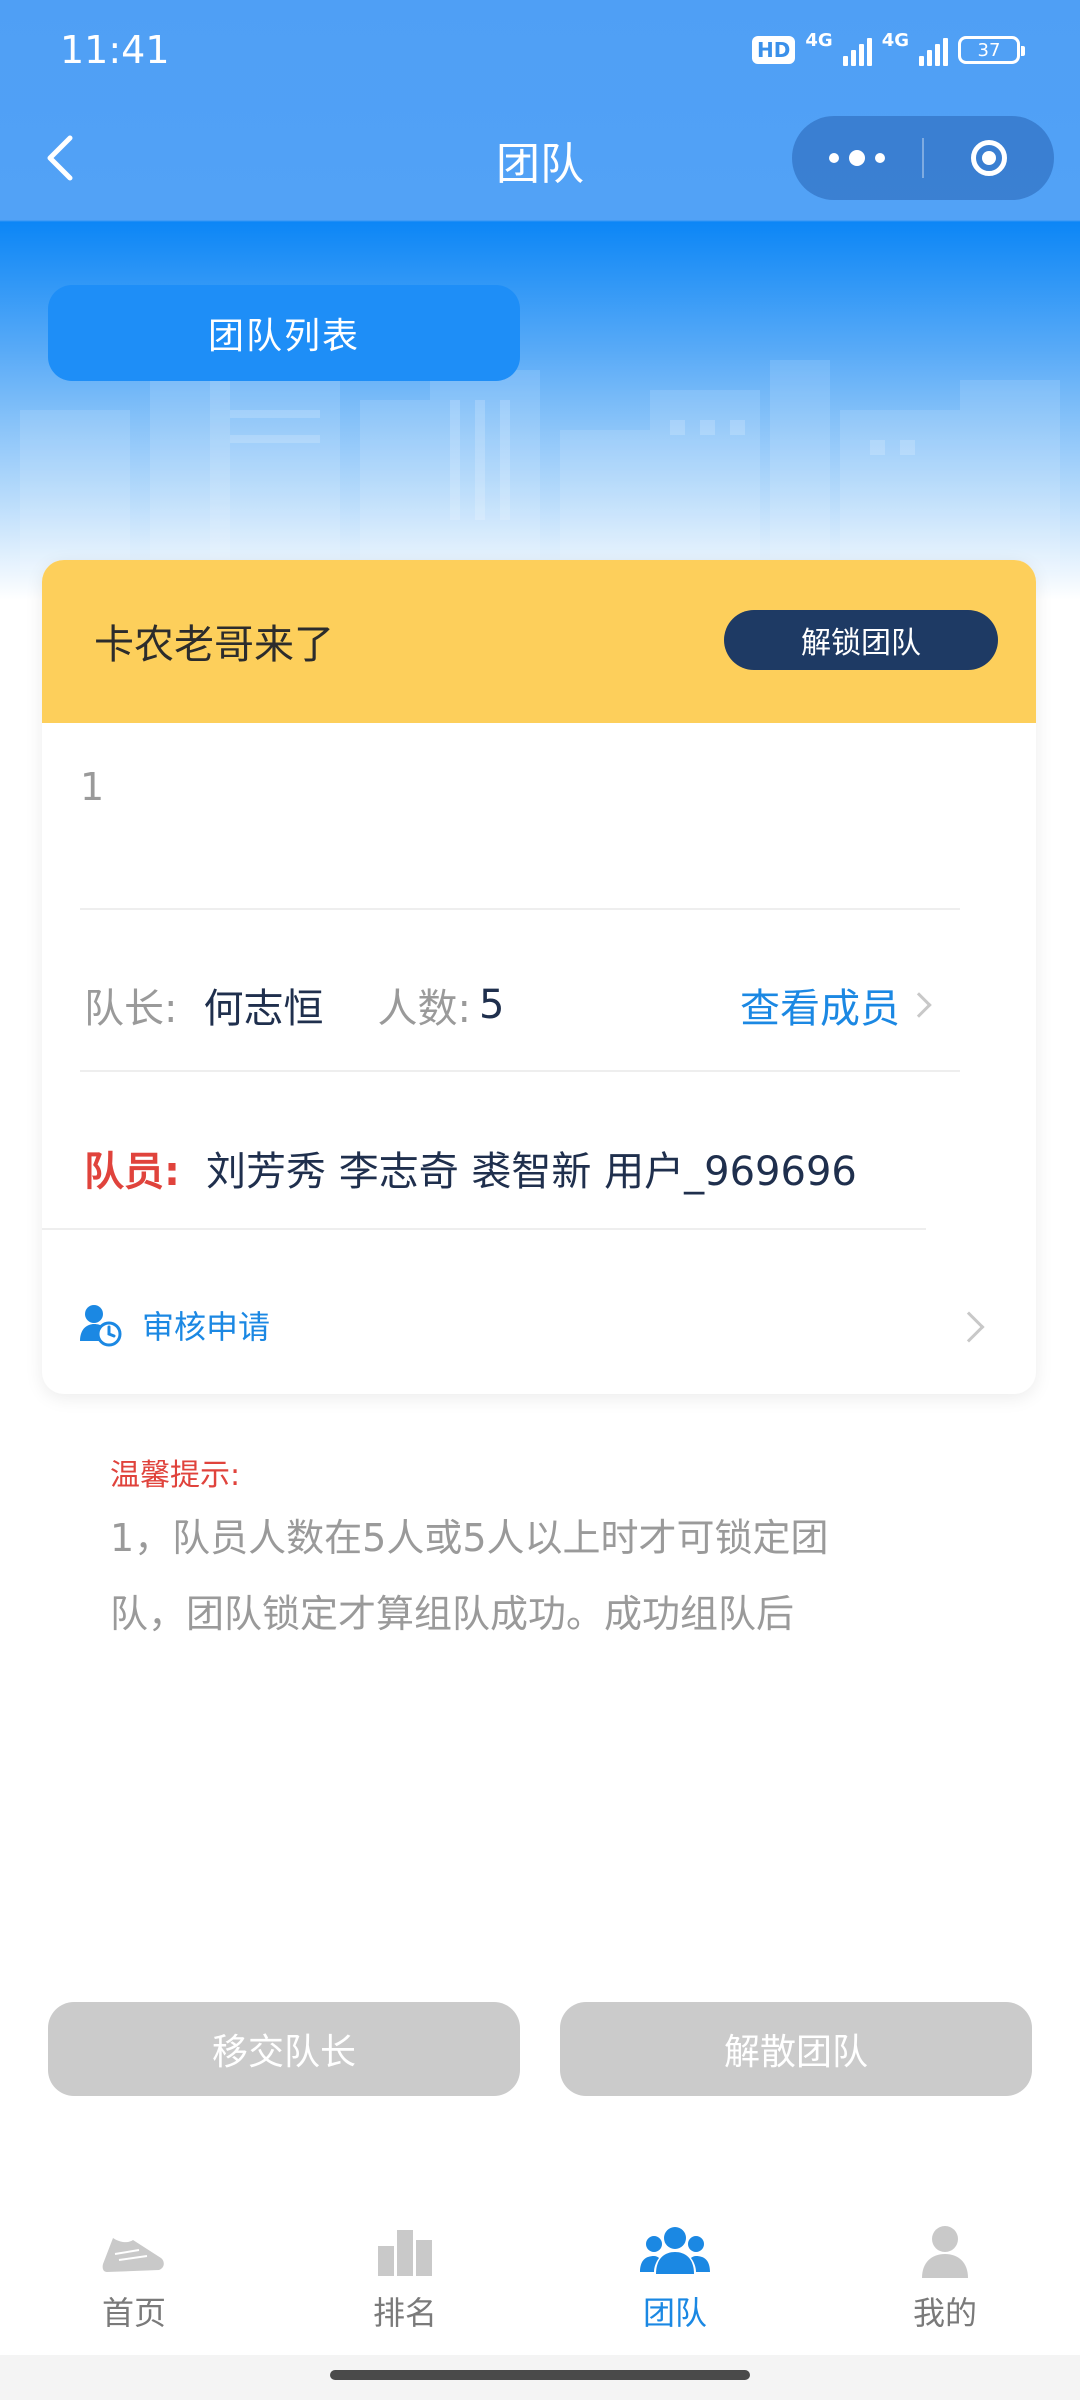 The height and width of the screenshot is (2400, 1080). Describe the element at coordinates (284, 2049) in the screenshot. I see `transfer-leader-button: 移交队长` at that location.